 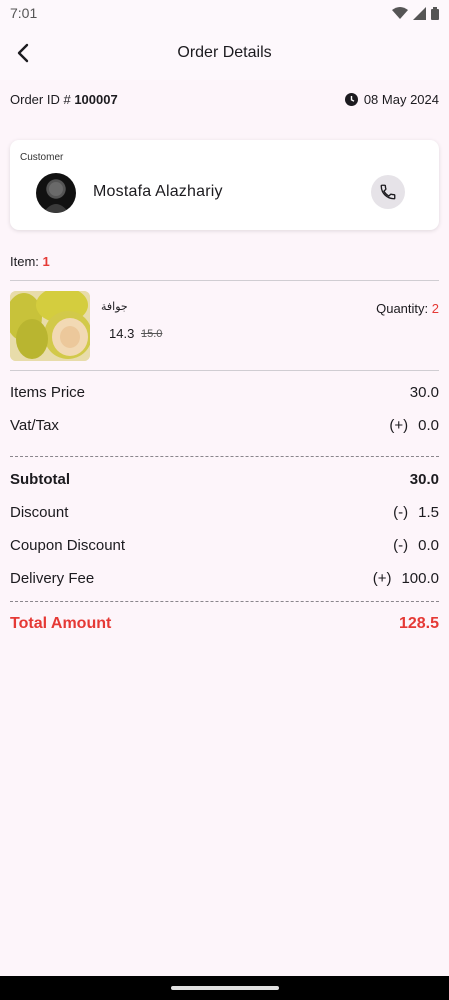 I want to click on discount-value: 1.5, so click(x=428, y=512).